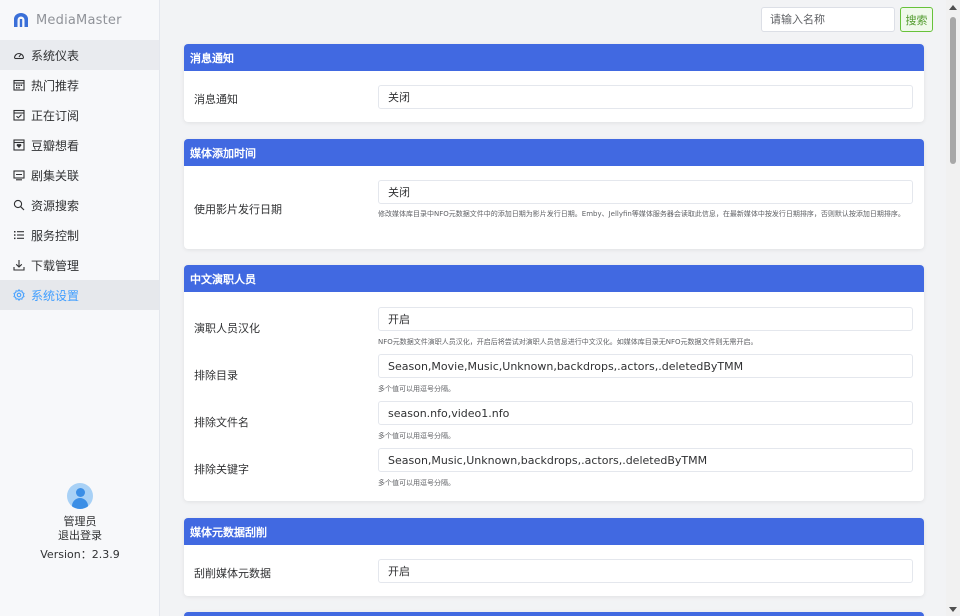 This screenshot has height=616, width=960. I want to click on user-icon, so click(80, 492).